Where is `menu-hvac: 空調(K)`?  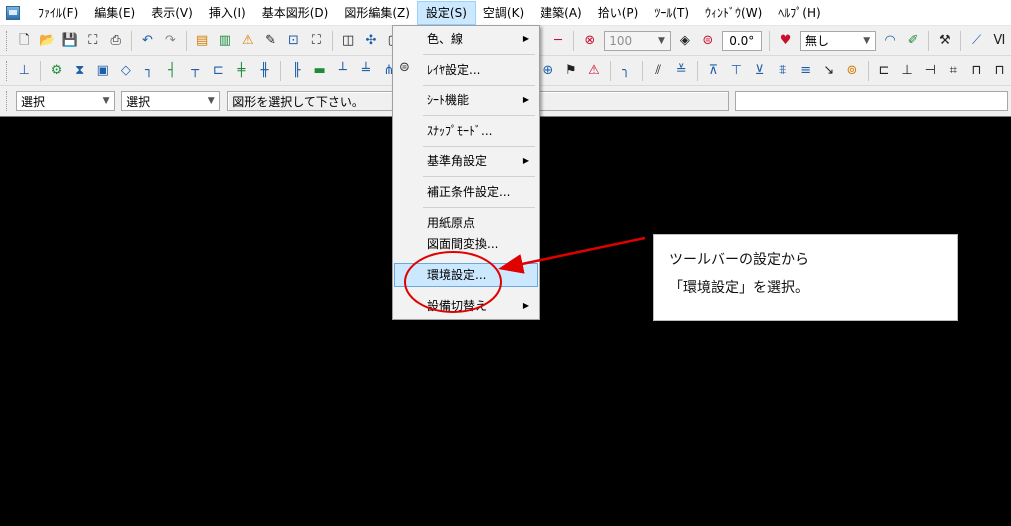 menu-hvac: 空調(K) is located at coordinates (503, 13).